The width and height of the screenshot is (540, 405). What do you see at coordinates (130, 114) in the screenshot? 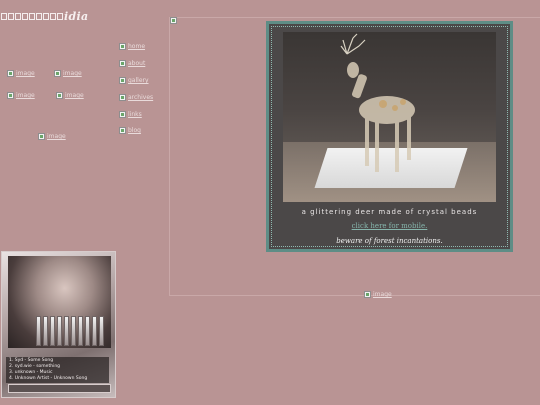
I see `side-link-links: links` at bounding box center [130, 114].